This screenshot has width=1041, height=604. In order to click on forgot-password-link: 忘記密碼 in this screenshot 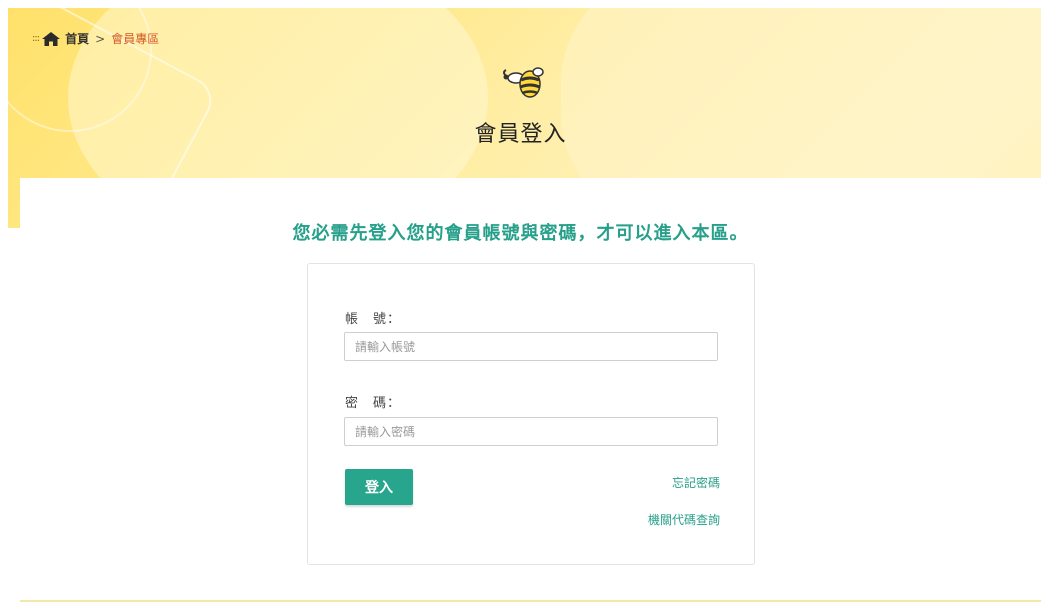, I will do `click(696, 482)`.